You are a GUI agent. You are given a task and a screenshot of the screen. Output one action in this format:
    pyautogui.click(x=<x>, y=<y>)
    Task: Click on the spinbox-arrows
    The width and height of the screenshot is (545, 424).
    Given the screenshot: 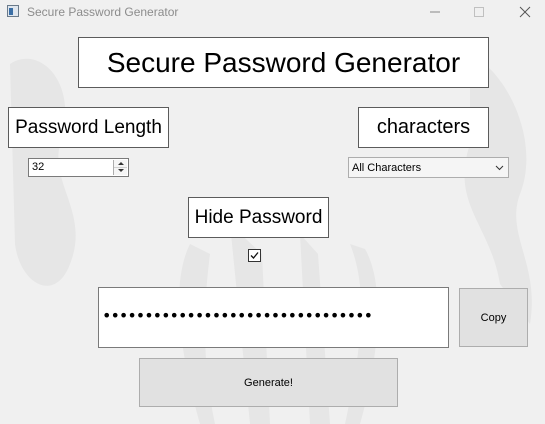 What is the action you would take?
    pyautogui.click(x=120, y=167)
    